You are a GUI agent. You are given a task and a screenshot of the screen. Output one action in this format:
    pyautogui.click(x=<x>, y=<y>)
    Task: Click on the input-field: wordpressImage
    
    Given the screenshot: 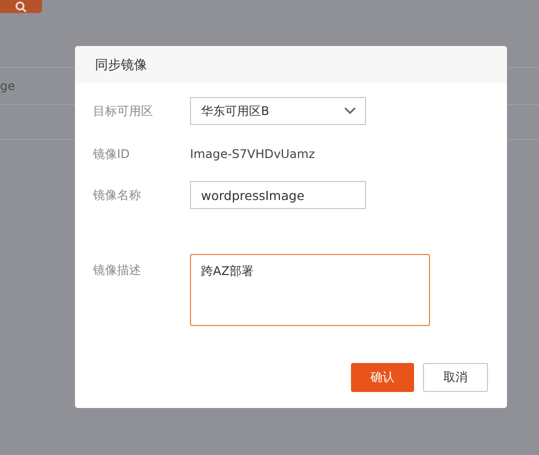 What is the action you would take?
    pyautogui.click(x=278, y=195)
    